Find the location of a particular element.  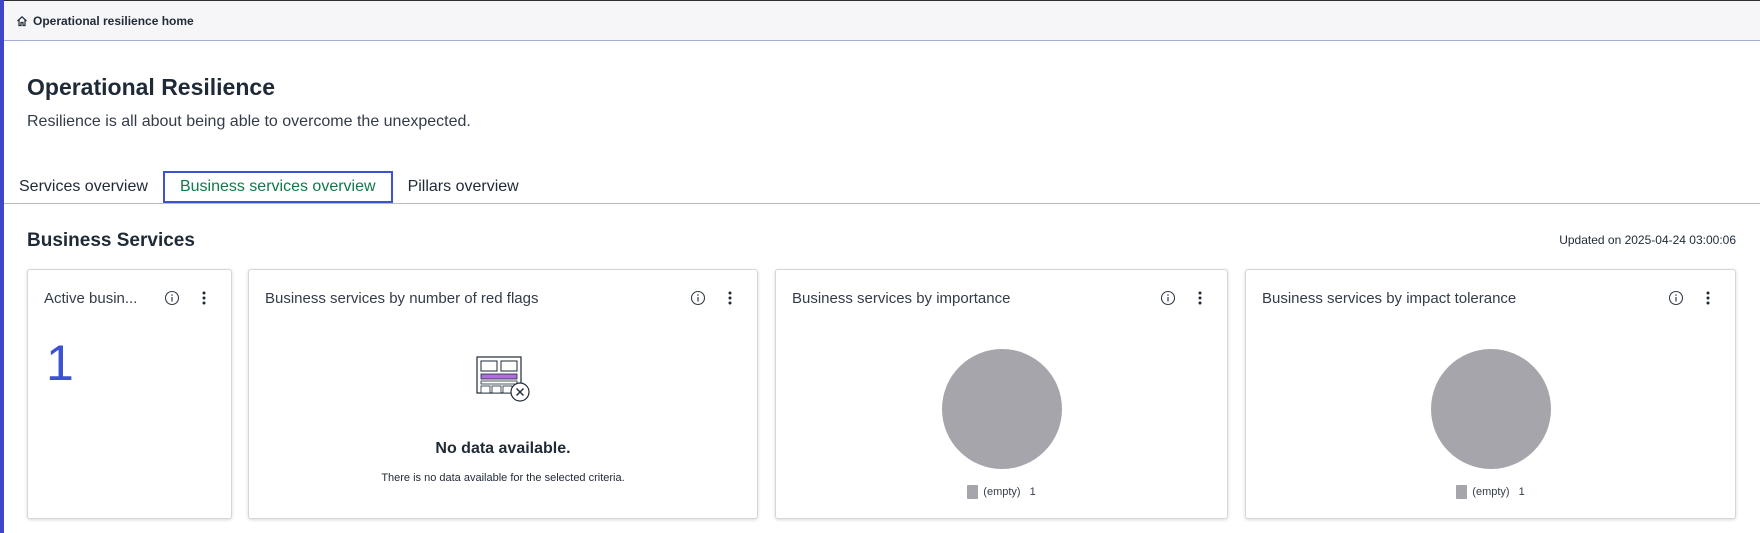

tab-business-services-overview: Business services overview is located at coordinates (277, 187).